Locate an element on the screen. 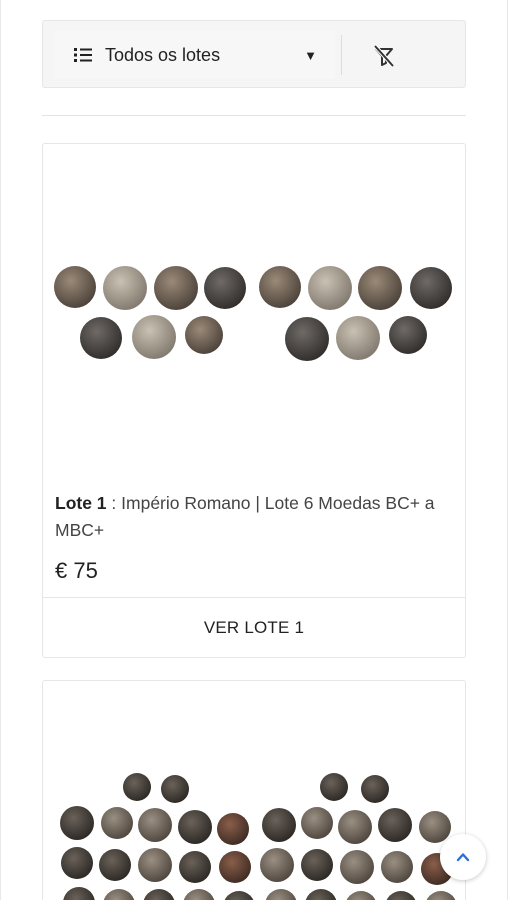  caret-down-icon: ▼ is located at coordinates (310, 55).